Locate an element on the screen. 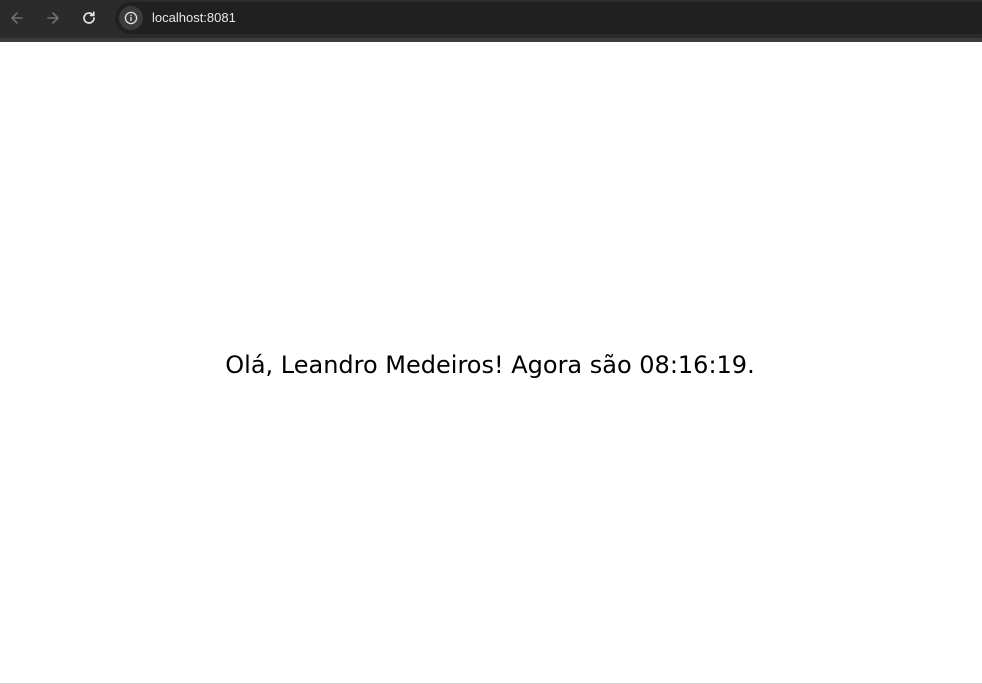 This screenshot has height=684, width=982. reload-button is located at coordinates (89, 18).